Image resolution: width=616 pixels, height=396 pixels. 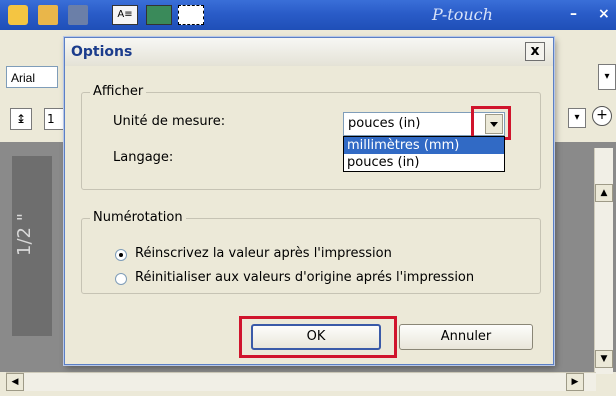 I want to click on highlight-box-ok, so click(x=318, y=337).